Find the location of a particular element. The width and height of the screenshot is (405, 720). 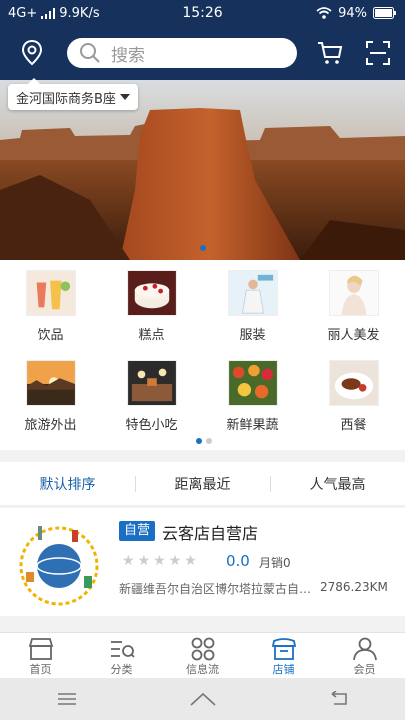

network-type: 4G+ is located at coordinates (23, 13).